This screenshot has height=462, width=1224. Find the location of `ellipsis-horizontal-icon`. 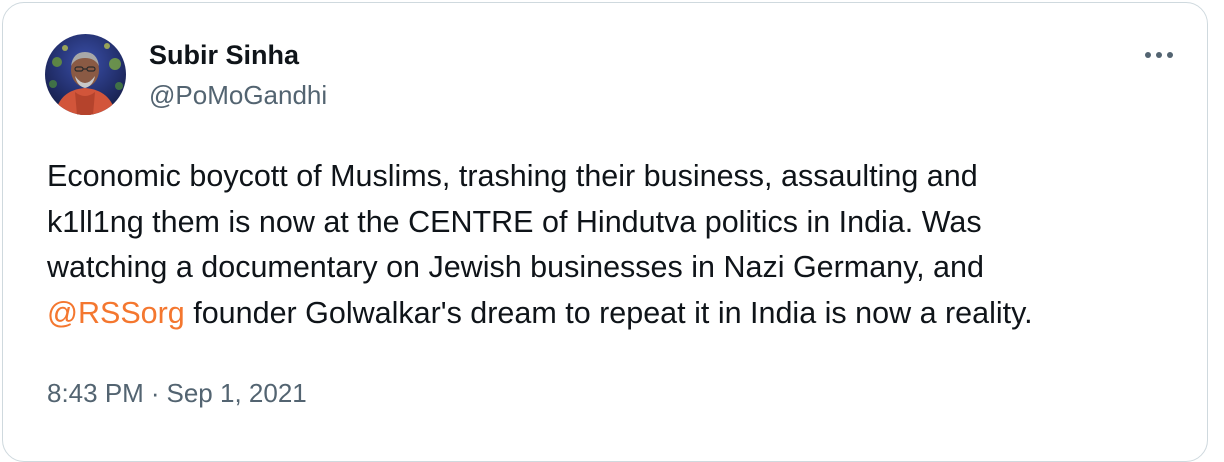

ellipsis-horizontal-icon is located at coordinates (1159, 55).